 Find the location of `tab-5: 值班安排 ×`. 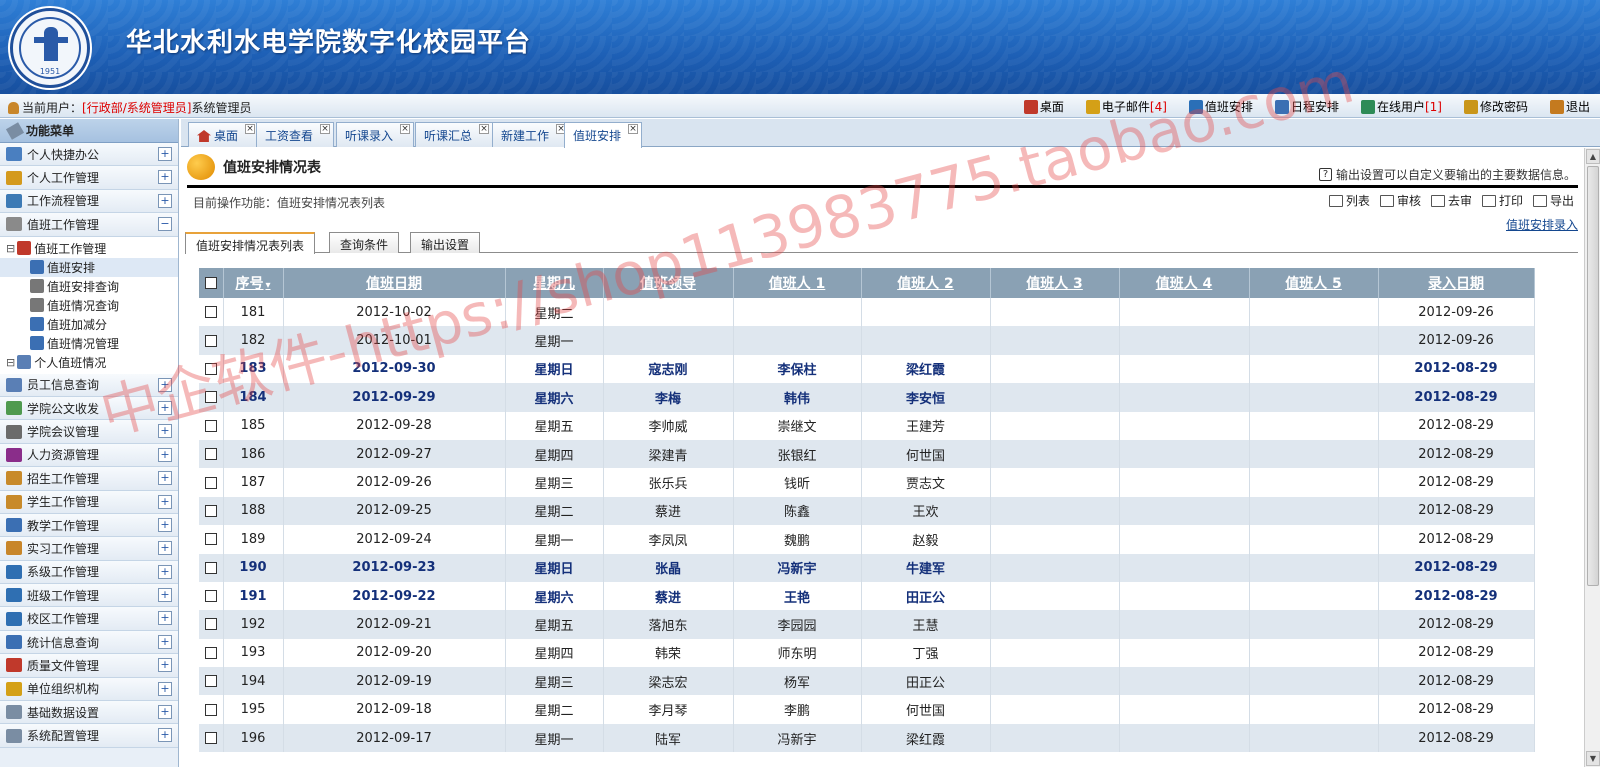

tab-5: 值班安排 × is located at coordinates (603, 135).